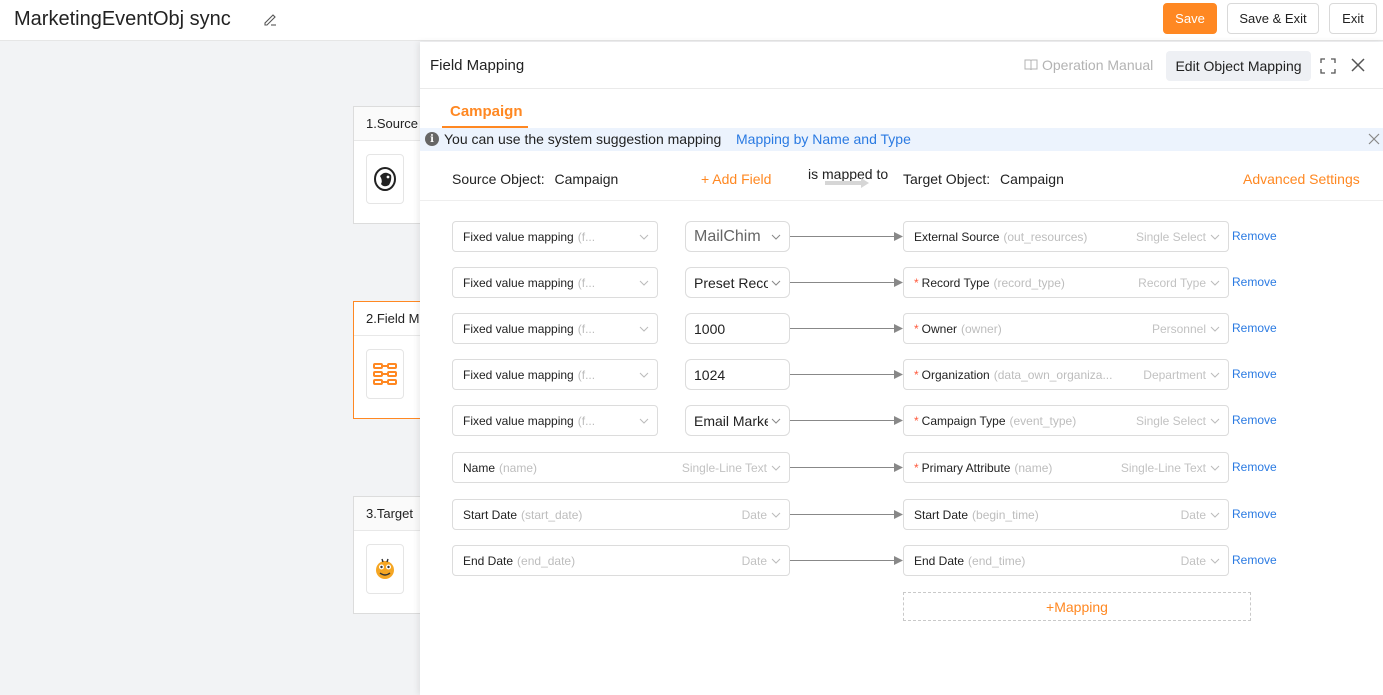 This screenshot has width=1383, height=695. I want to click on step-field-mapping: 2.Field M, so click(389, 360).